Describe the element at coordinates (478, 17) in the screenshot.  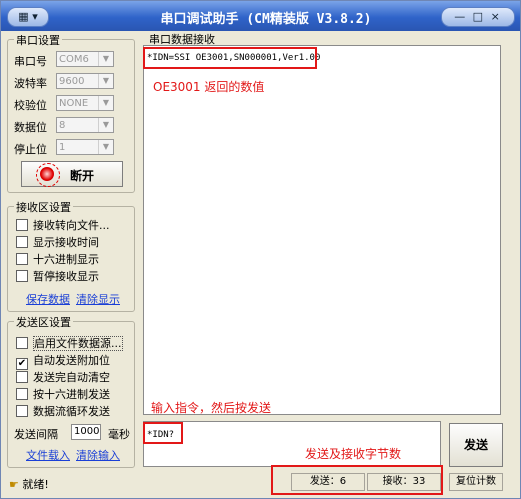
I see `window-controls: — □ ×` at that location.